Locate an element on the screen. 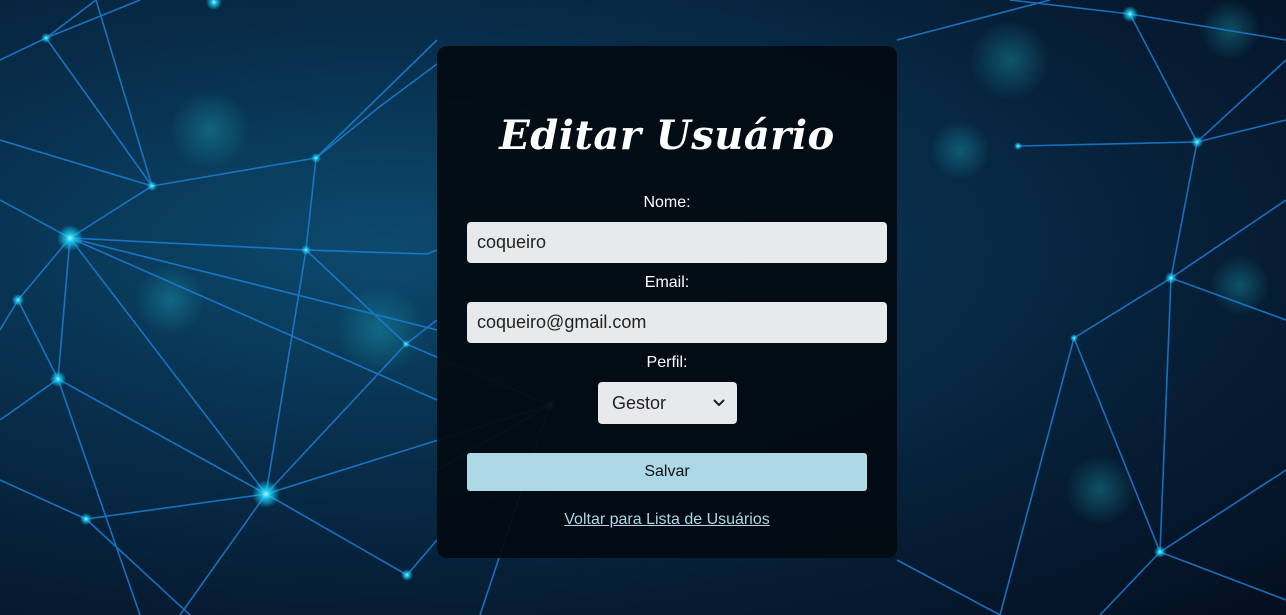 The width and height of the screenshot is (1286, 615). email-input is located at coordinates (677, 322).